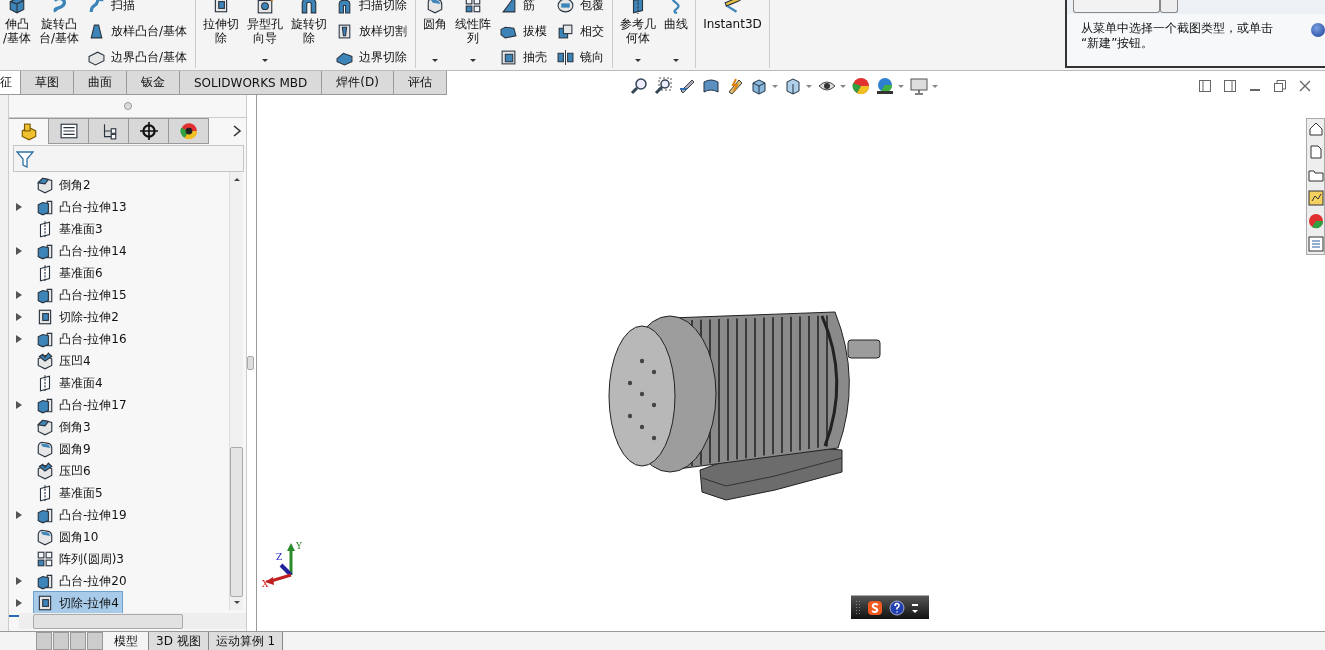 The image size is (1325, 650). I want to click on ribbon-tab: 钣金, so click(153, 82).